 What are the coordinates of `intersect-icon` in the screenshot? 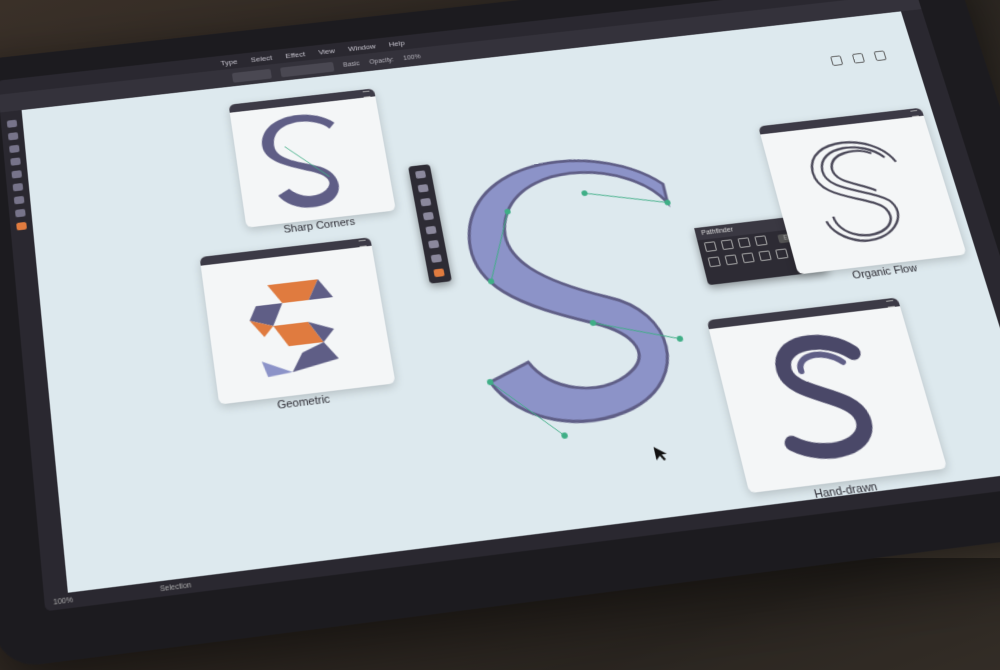 It's located at (744, 243).